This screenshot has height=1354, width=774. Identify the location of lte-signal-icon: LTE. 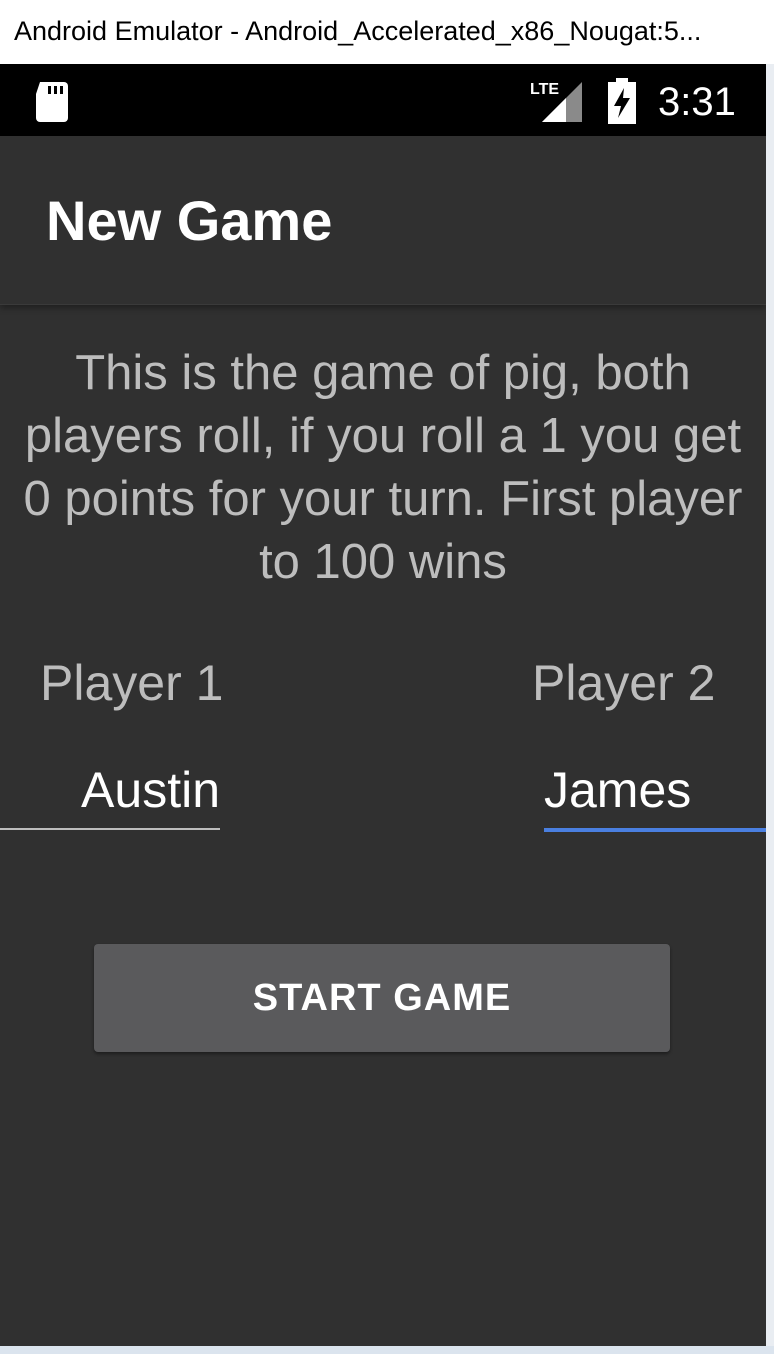
(556, 101).